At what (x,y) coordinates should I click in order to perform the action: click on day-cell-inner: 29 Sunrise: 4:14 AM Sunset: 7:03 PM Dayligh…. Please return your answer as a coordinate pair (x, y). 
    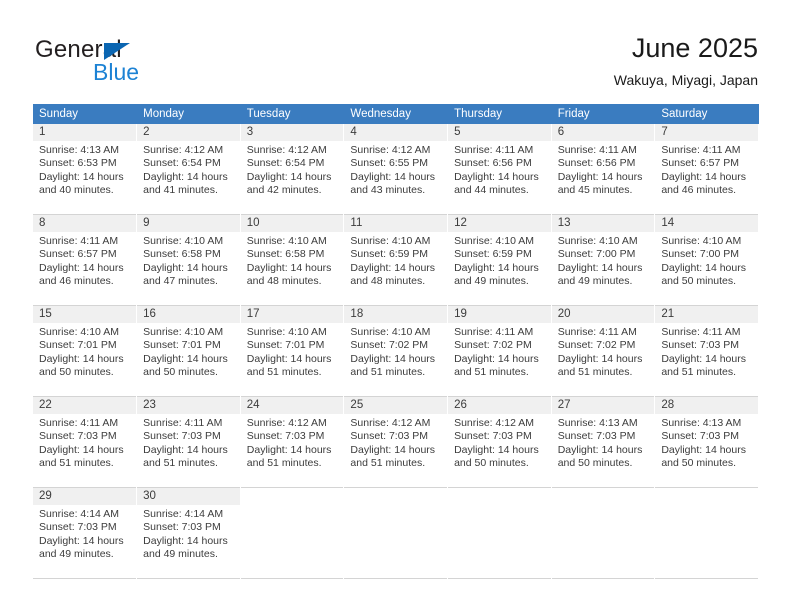
    Looking at the image, I should click on (85, 533).